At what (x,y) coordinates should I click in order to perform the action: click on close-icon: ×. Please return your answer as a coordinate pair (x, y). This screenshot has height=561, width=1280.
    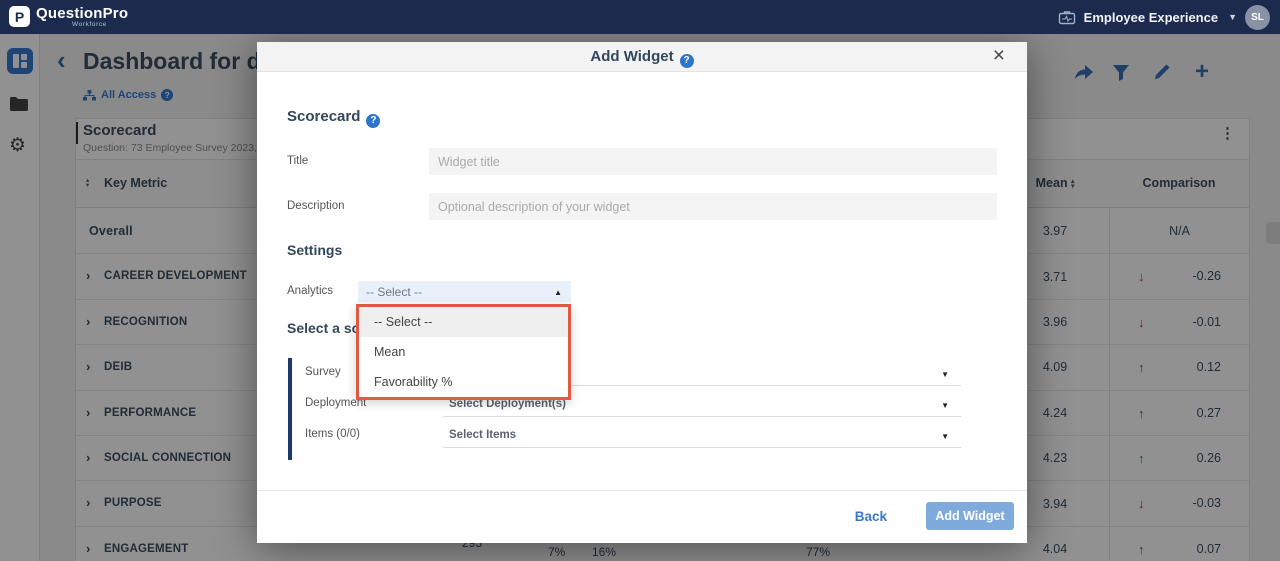
    Looking at the image, I should click on (999, 56).